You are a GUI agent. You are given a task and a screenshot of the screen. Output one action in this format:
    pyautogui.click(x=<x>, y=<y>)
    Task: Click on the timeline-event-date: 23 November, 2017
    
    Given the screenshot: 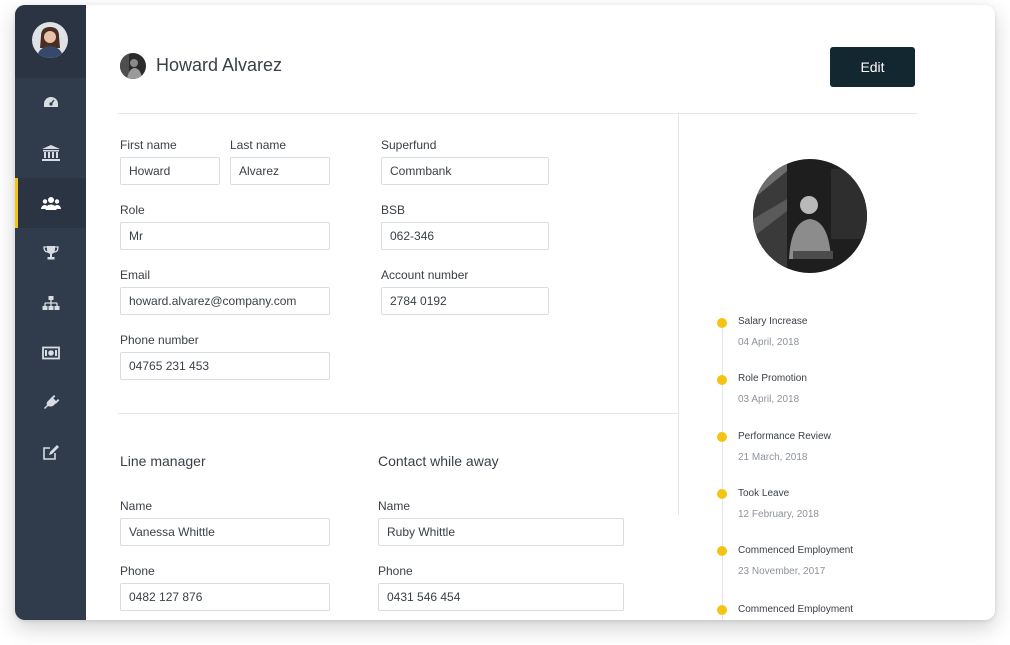 What is the action you would take?
    pyautogui.click(x=782, y=571)
    